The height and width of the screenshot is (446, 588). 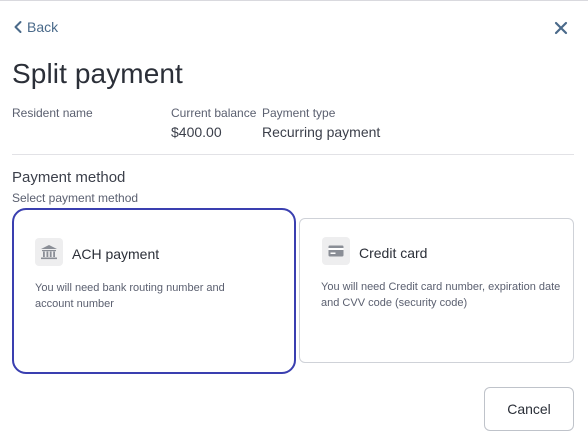 What do you see at coordinates (97, 73) in the screenshot?
I see `page-title: Split payment` at bounding box center [97, 73].